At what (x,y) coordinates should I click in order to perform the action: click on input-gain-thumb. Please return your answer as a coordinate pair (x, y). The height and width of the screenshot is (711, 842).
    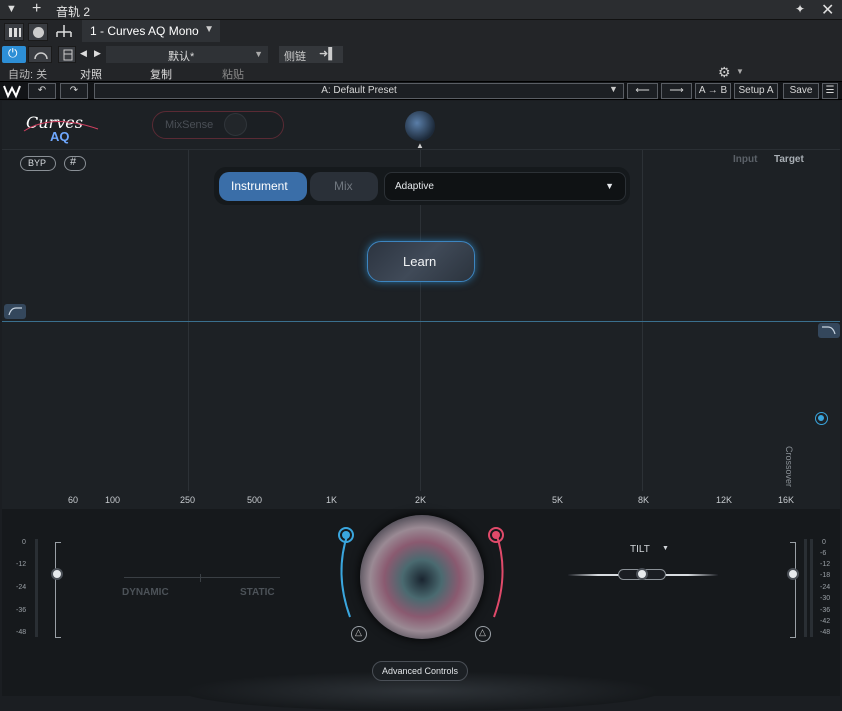
    Looking at the image, I should click on (57, 574).